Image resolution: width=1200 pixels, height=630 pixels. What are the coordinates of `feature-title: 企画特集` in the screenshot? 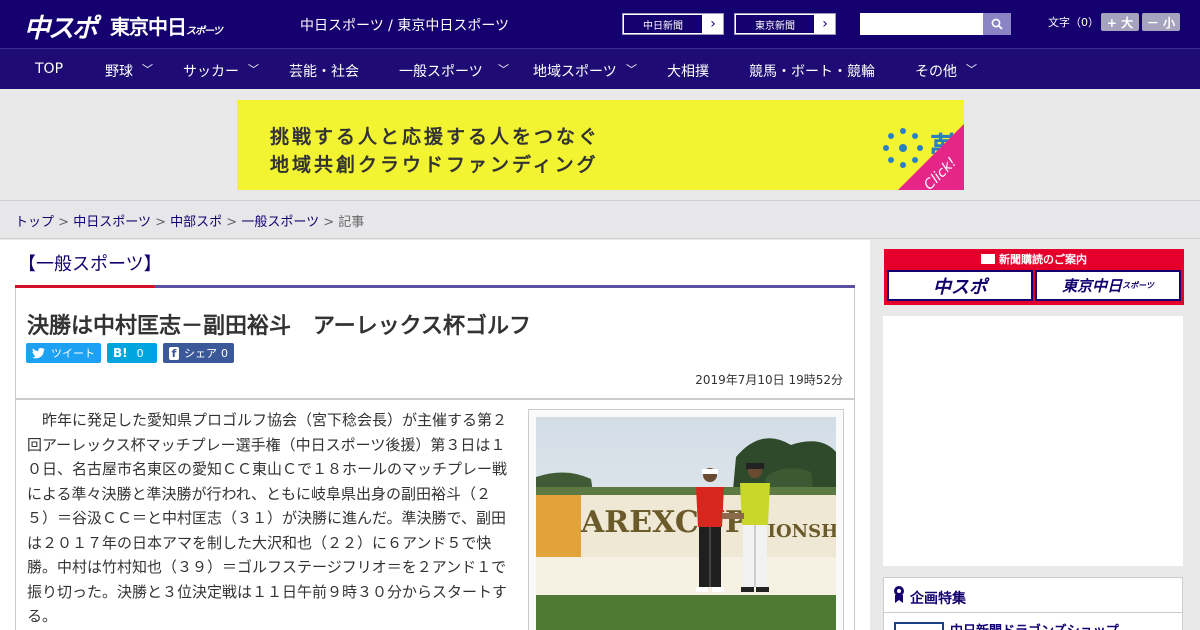 It's located at (938, 599).